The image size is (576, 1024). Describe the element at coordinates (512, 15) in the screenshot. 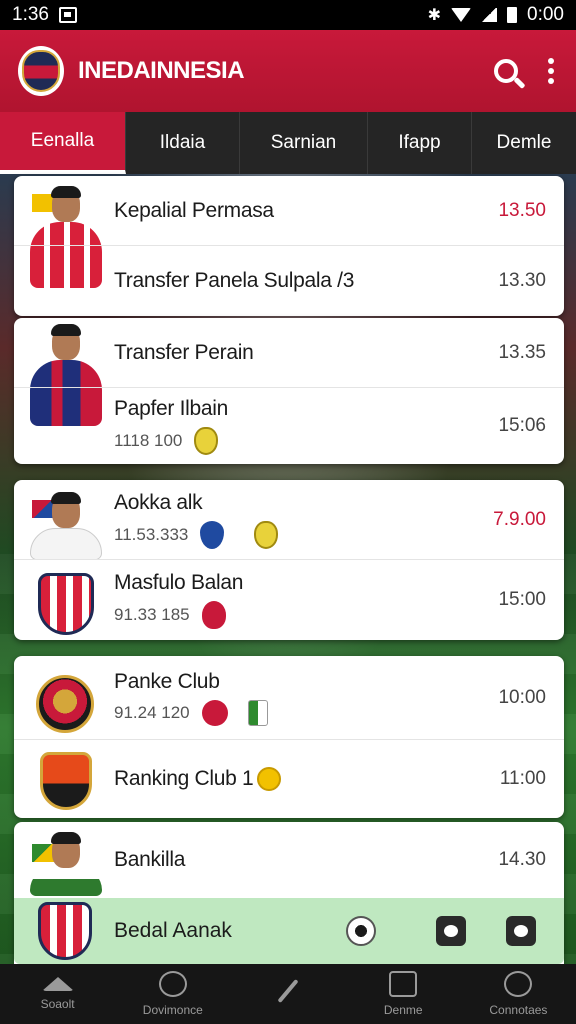

I see `battery-icon` at that location.